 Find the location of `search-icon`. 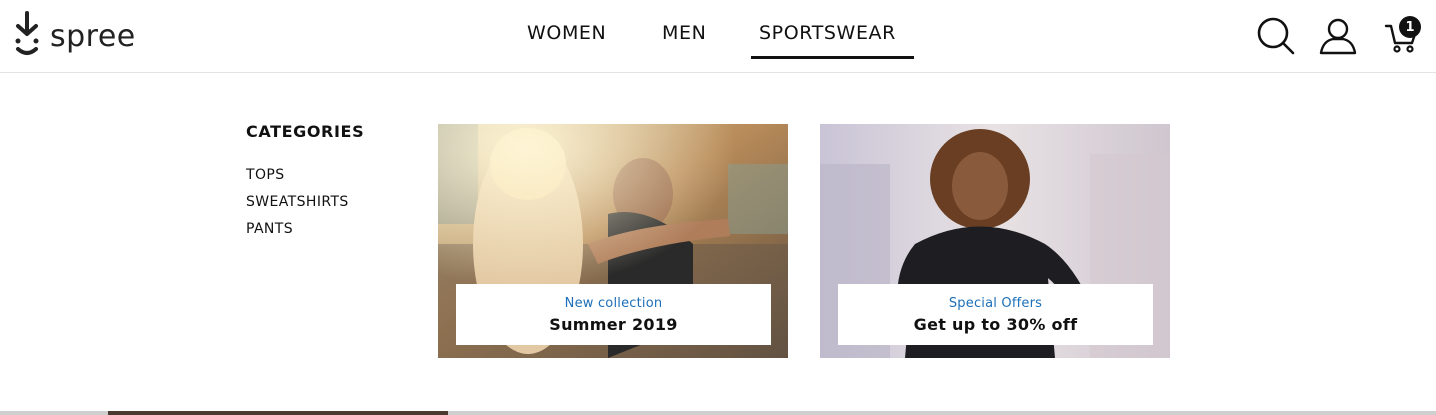

search-icon is located at coordinates (1276, 36).